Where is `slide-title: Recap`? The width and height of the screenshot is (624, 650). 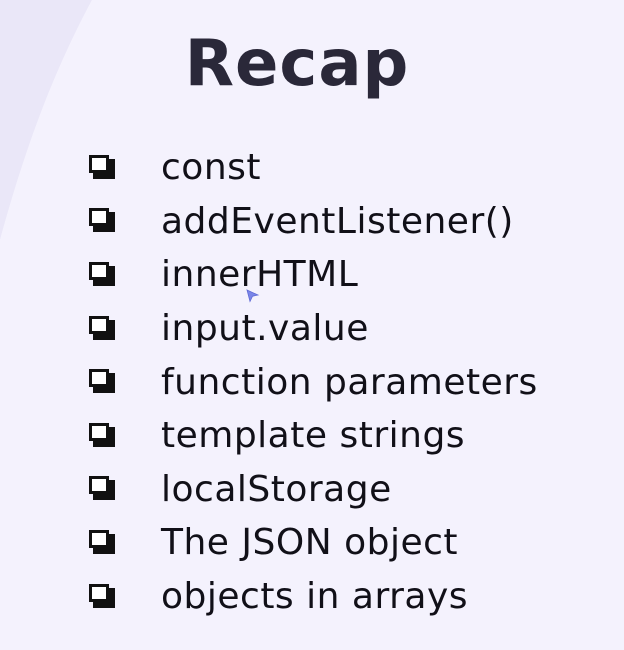
slide-title: Recap is located at coordinates (297, 64).